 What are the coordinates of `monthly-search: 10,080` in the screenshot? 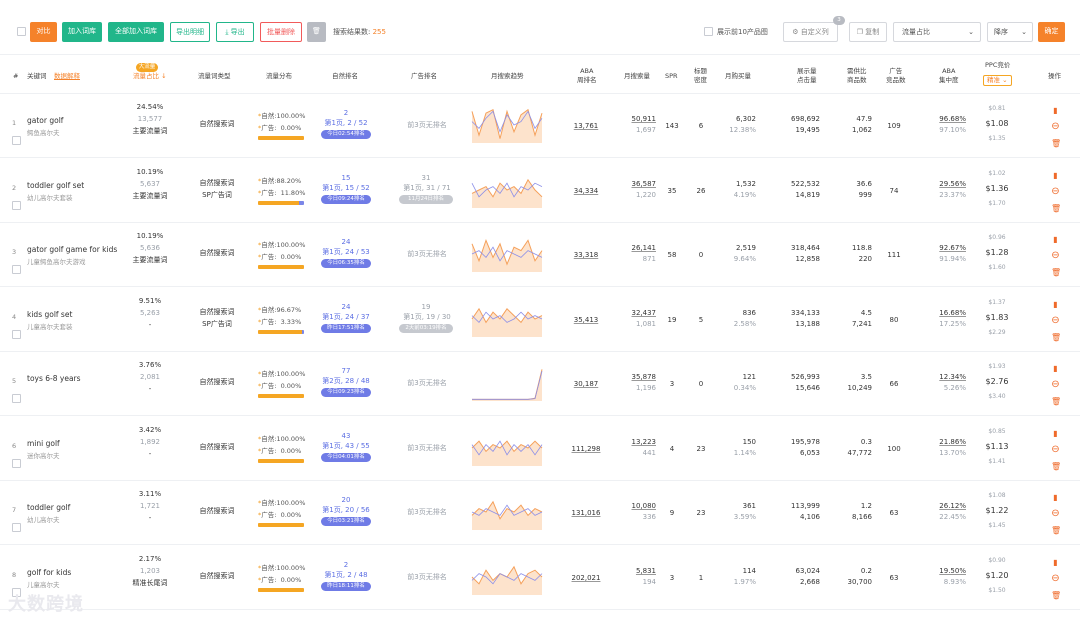 It's located at (644, 506).